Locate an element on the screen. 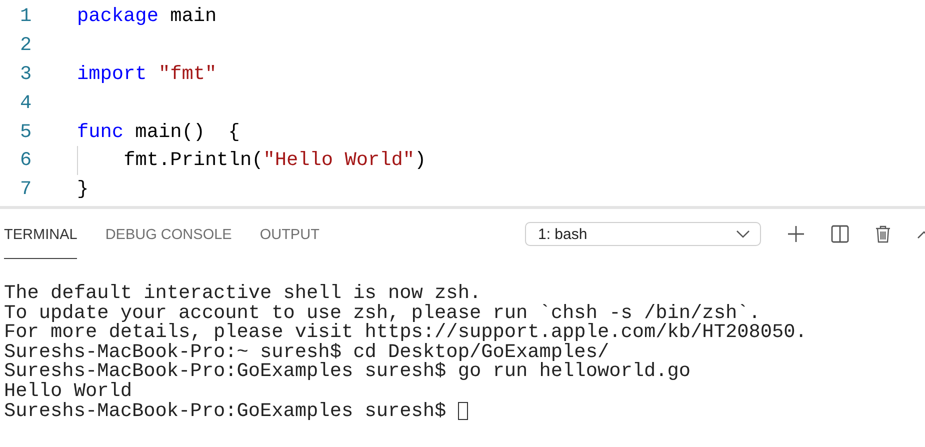 This screenshot has height=447, width=925. terminal-line: Hello World is located at coordinates (68, 392).